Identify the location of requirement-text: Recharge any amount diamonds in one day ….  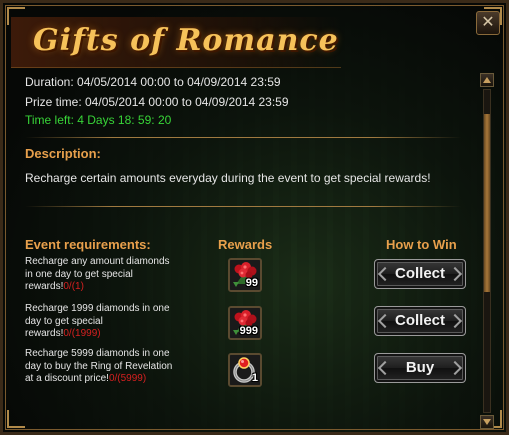
(100, 275).